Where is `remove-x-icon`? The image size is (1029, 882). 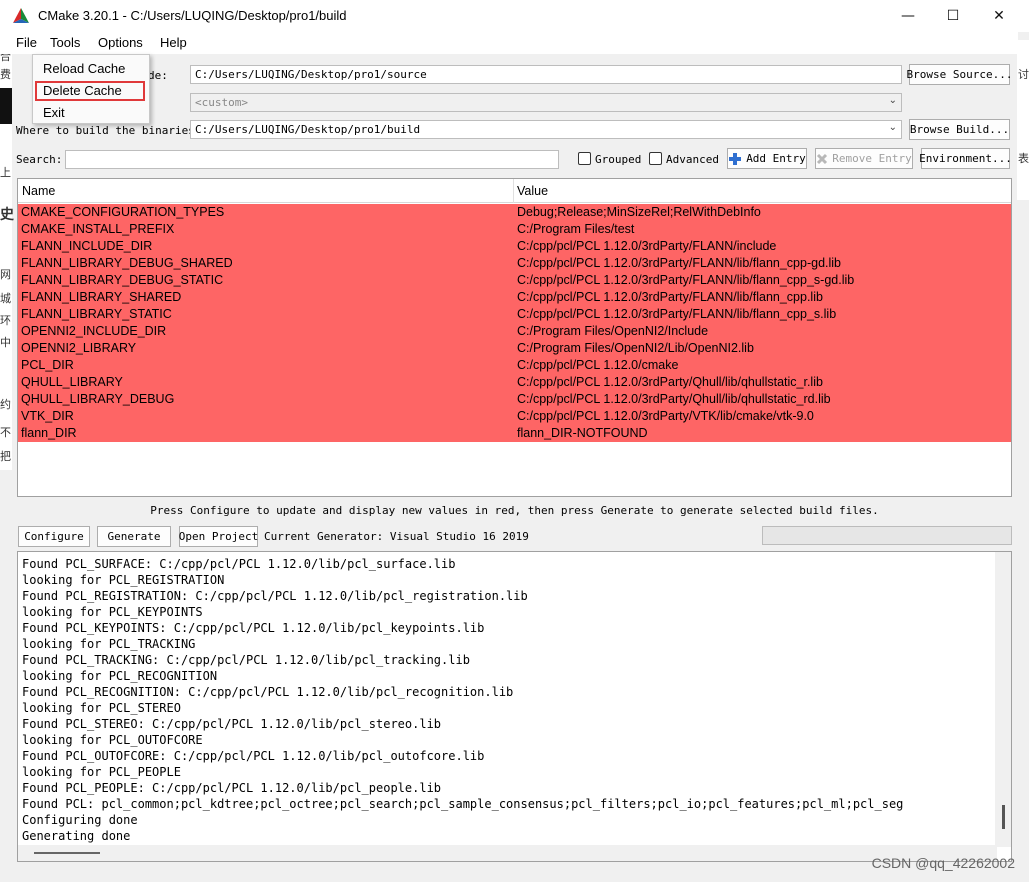
remove-x-icon is located at coordinates (822, 158).